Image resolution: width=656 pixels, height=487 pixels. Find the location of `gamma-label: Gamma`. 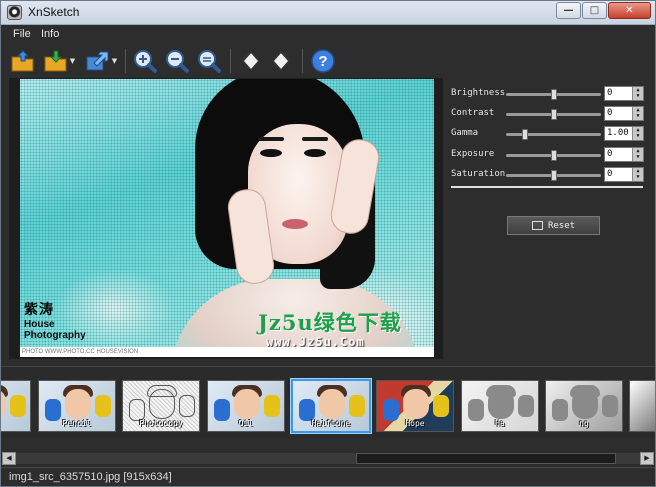

gamma-label: Gamma is located at coordinates (465, 133).